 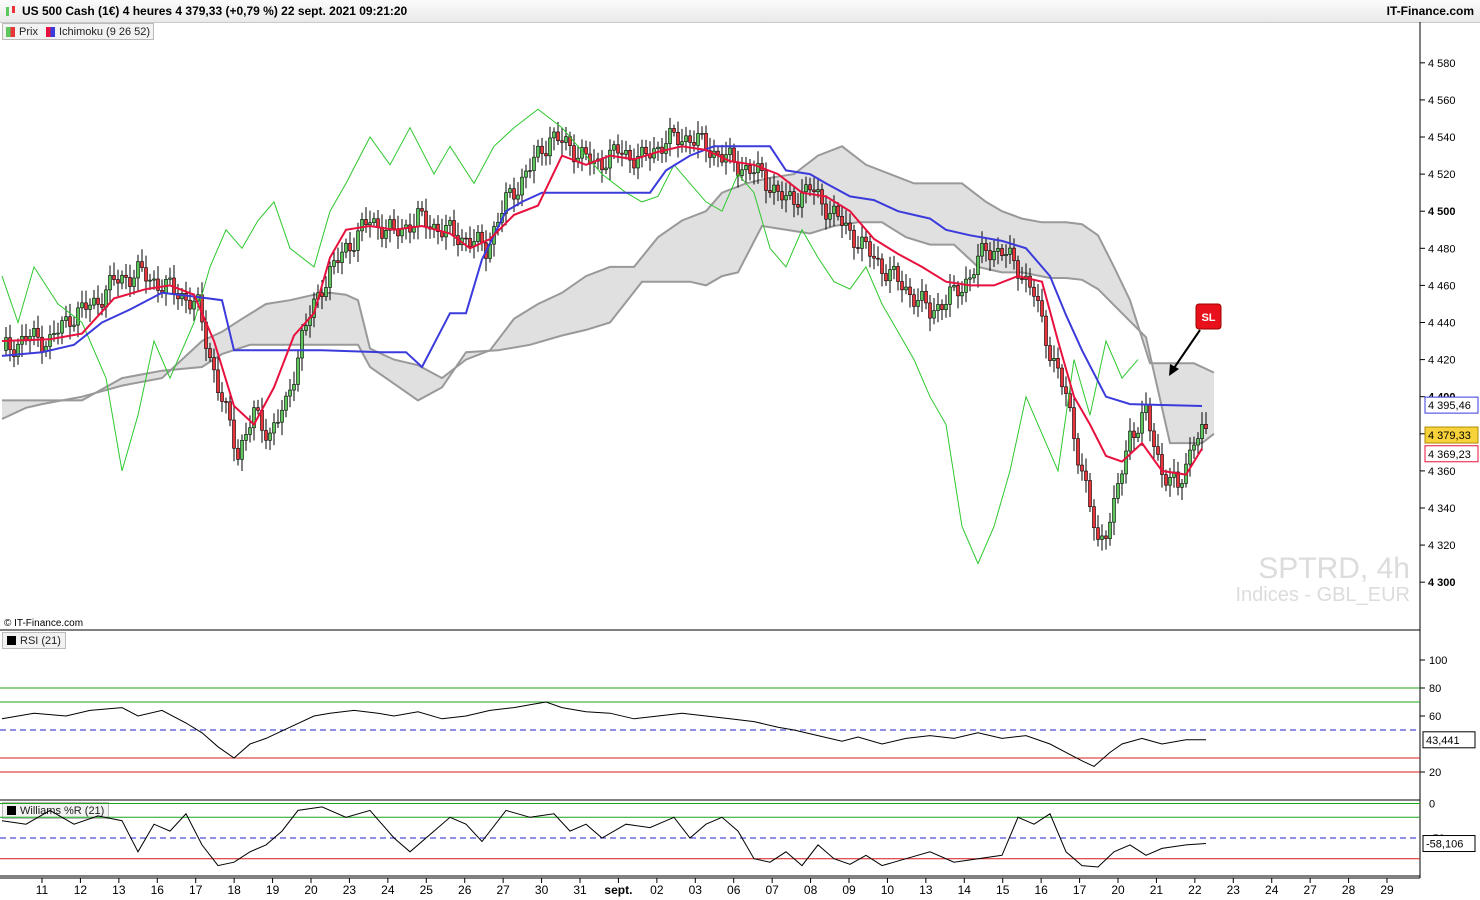 I want to click on x-tick-label: 08, so click(x=811, y=890).